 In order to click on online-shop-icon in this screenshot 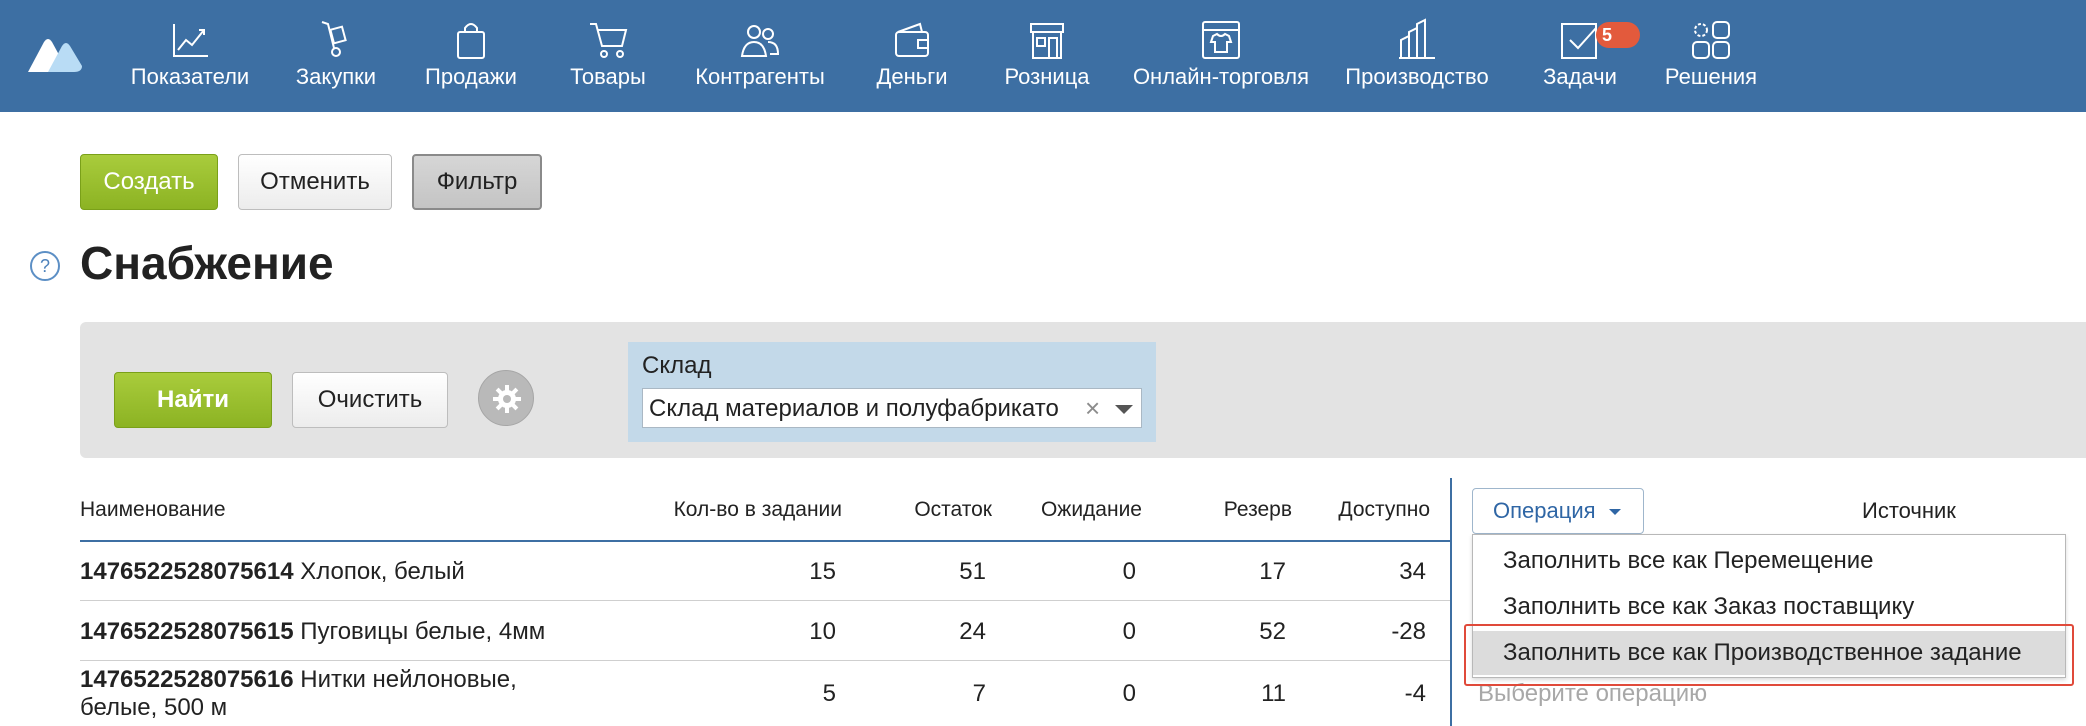, I will do `click(1221, 40)`.